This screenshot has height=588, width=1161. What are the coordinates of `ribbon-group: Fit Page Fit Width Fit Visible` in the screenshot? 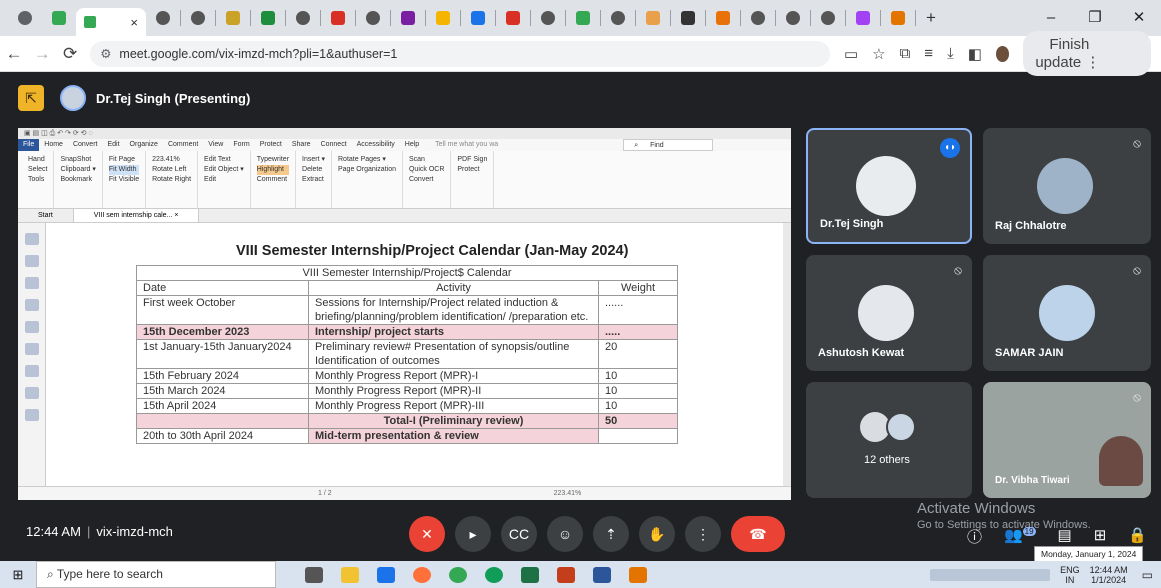 It's located at (125, 179).